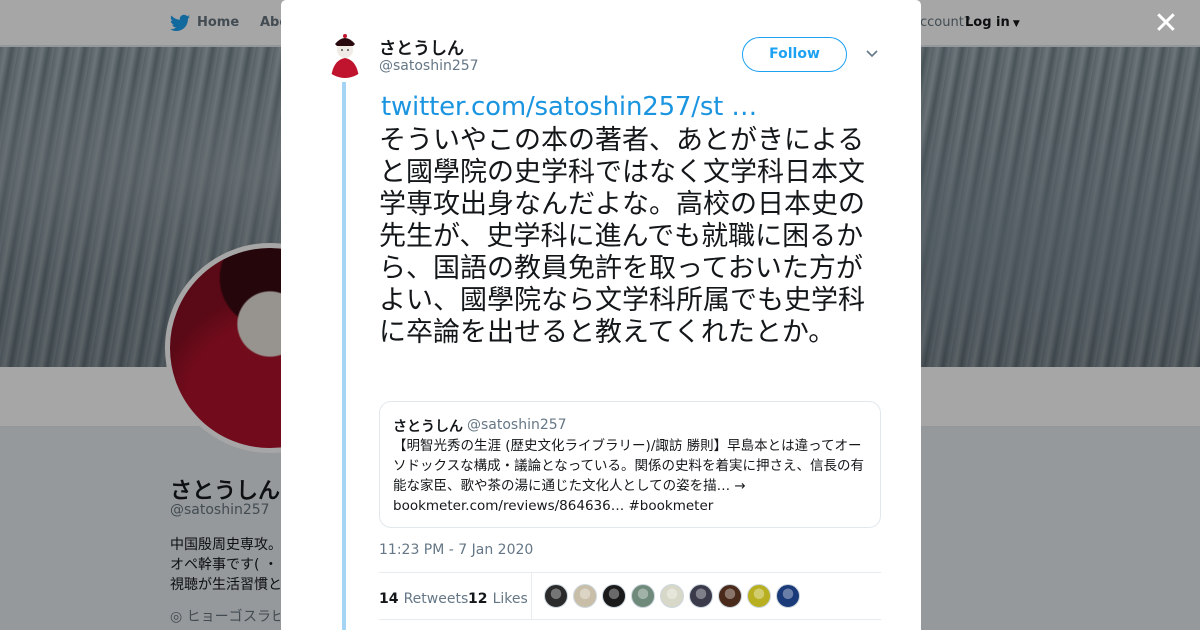 The image size is (1200, 630). I want to click on tweet-stats: 14 Retweets 12 Likes, so click(630, 596).